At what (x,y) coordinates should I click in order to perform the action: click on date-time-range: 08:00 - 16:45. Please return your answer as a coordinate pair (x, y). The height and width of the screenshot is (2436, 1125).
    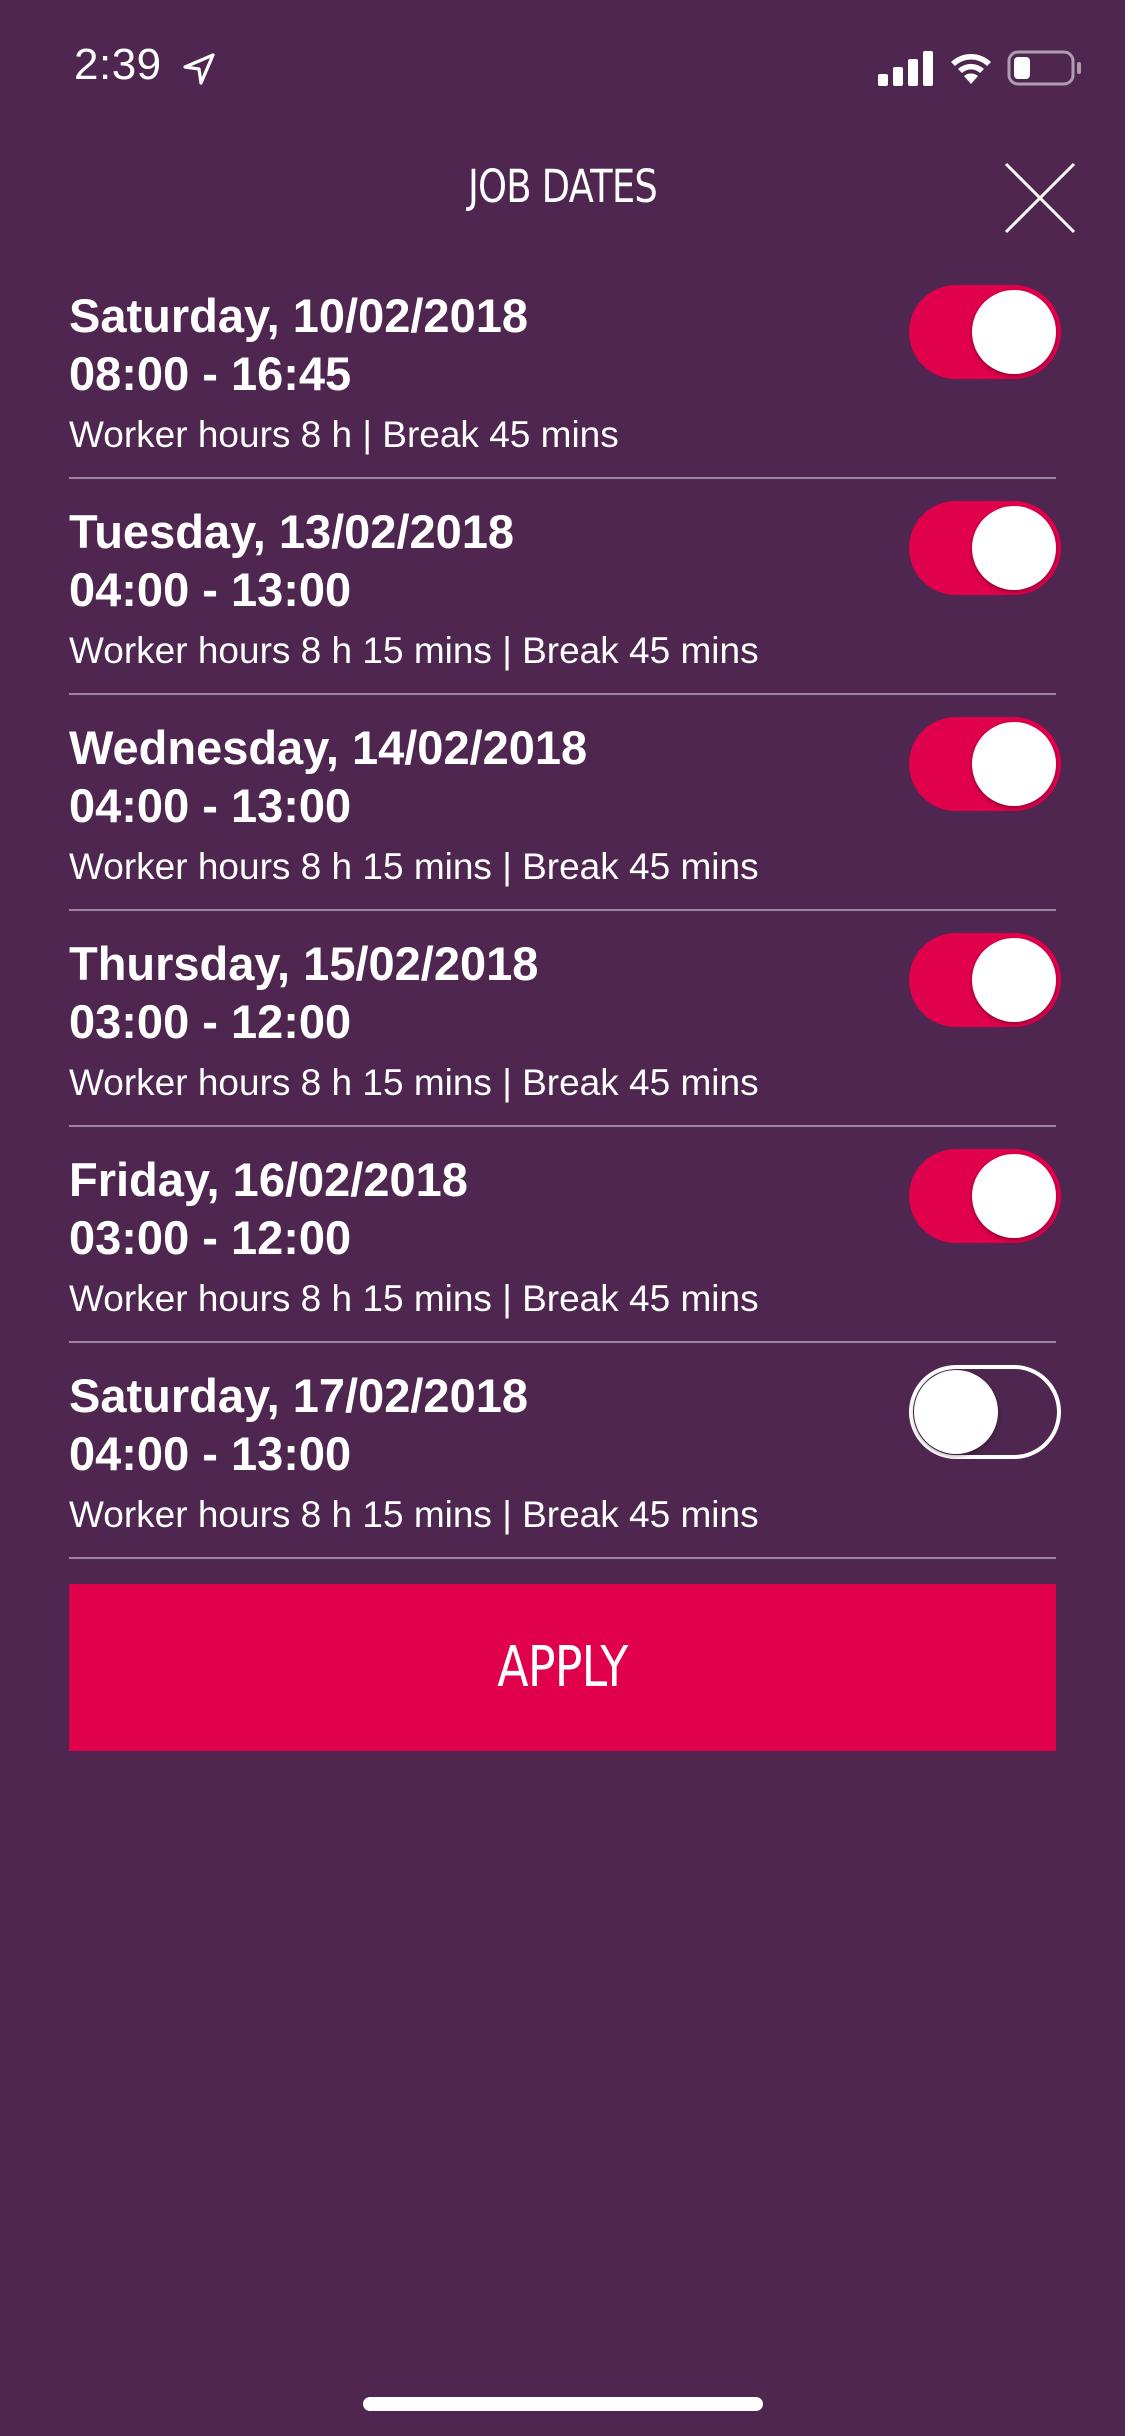
    Looking at the image, I should click on (210, 373).